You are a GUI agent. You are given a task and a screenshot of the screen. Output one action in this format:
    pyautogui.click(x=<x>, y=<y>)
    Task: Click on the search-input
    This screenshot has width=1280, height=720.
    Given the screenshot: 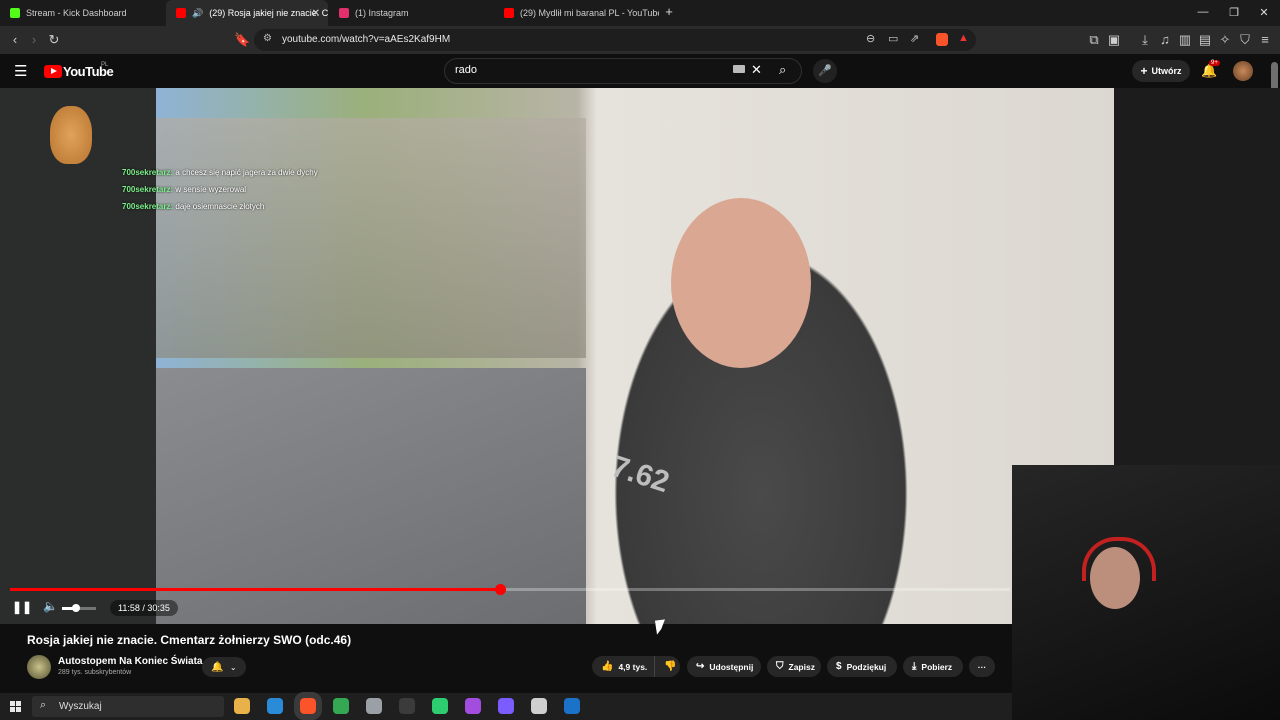 What is the action you would take?
    pyautogui.click(x=585, y=70)
    